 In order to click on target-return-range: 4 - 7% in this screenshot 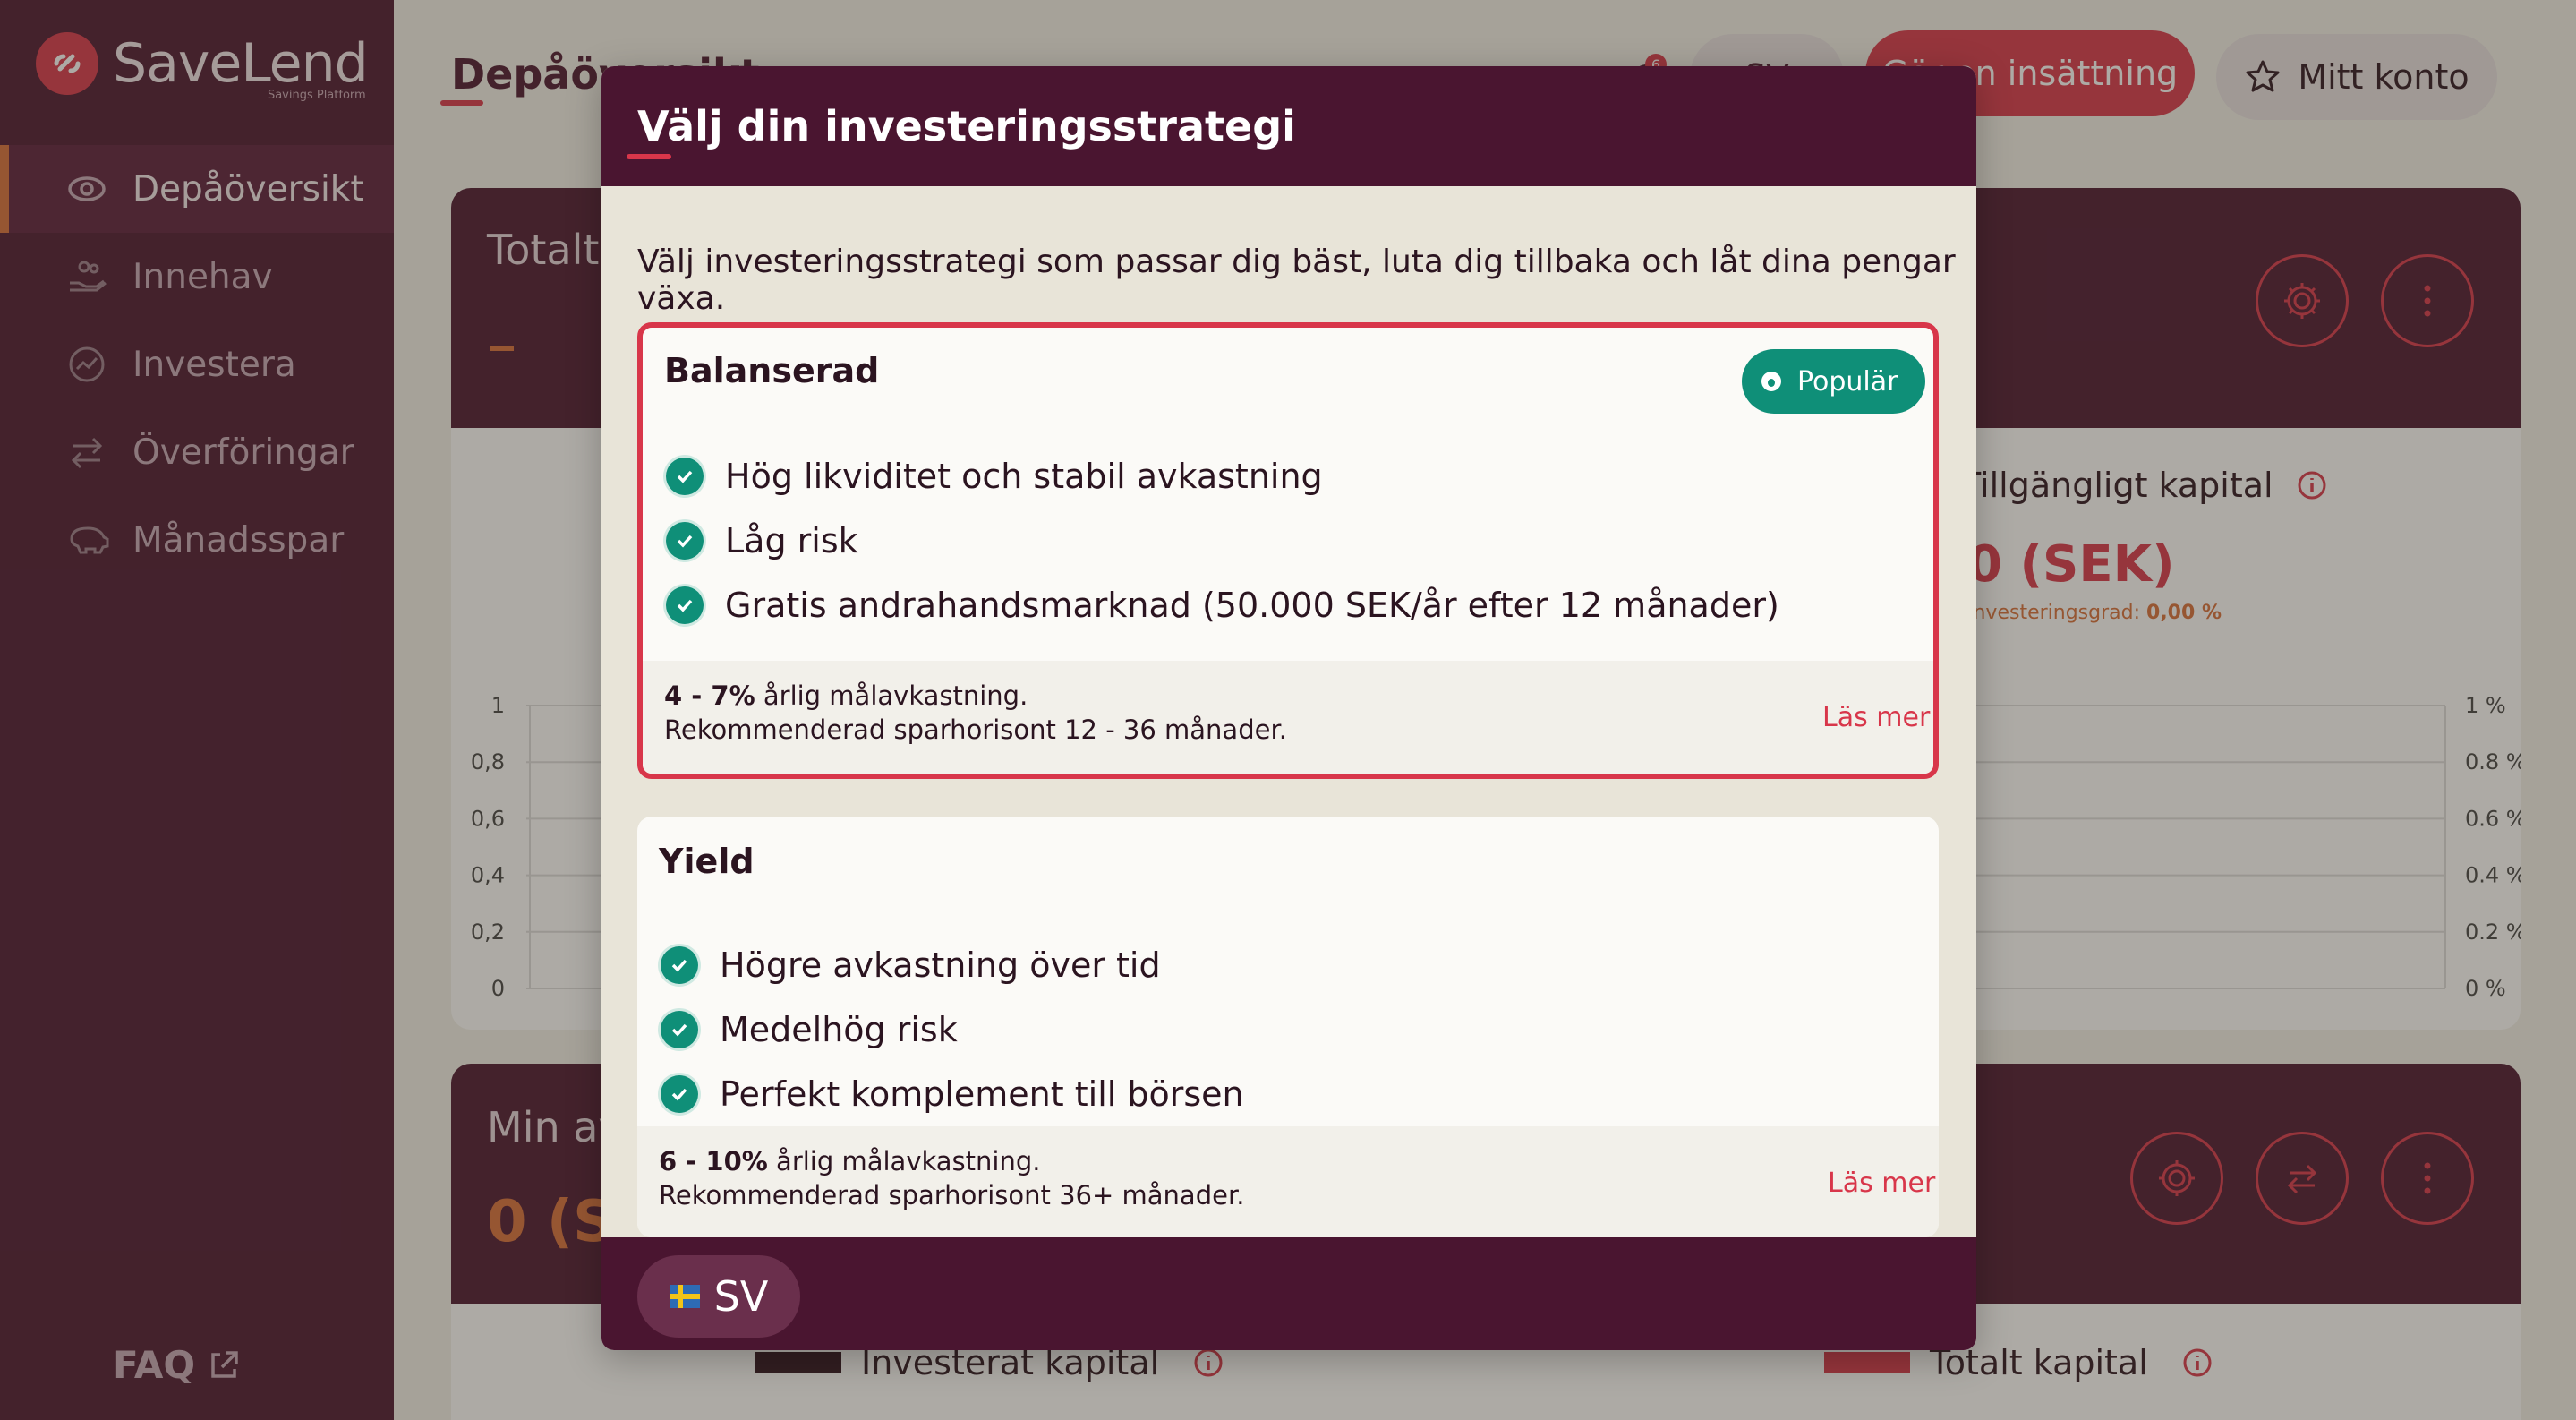, I will do `click(709, 695)`.